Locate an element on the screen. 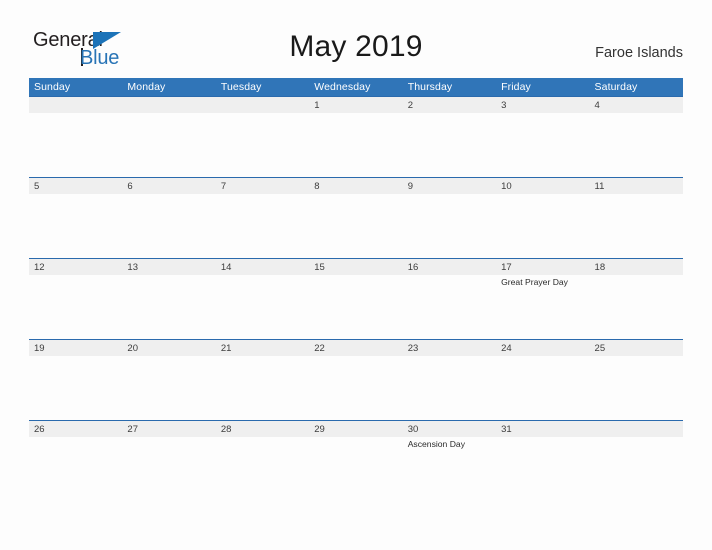  day-number: 1 is located at coordinates (355, 105).